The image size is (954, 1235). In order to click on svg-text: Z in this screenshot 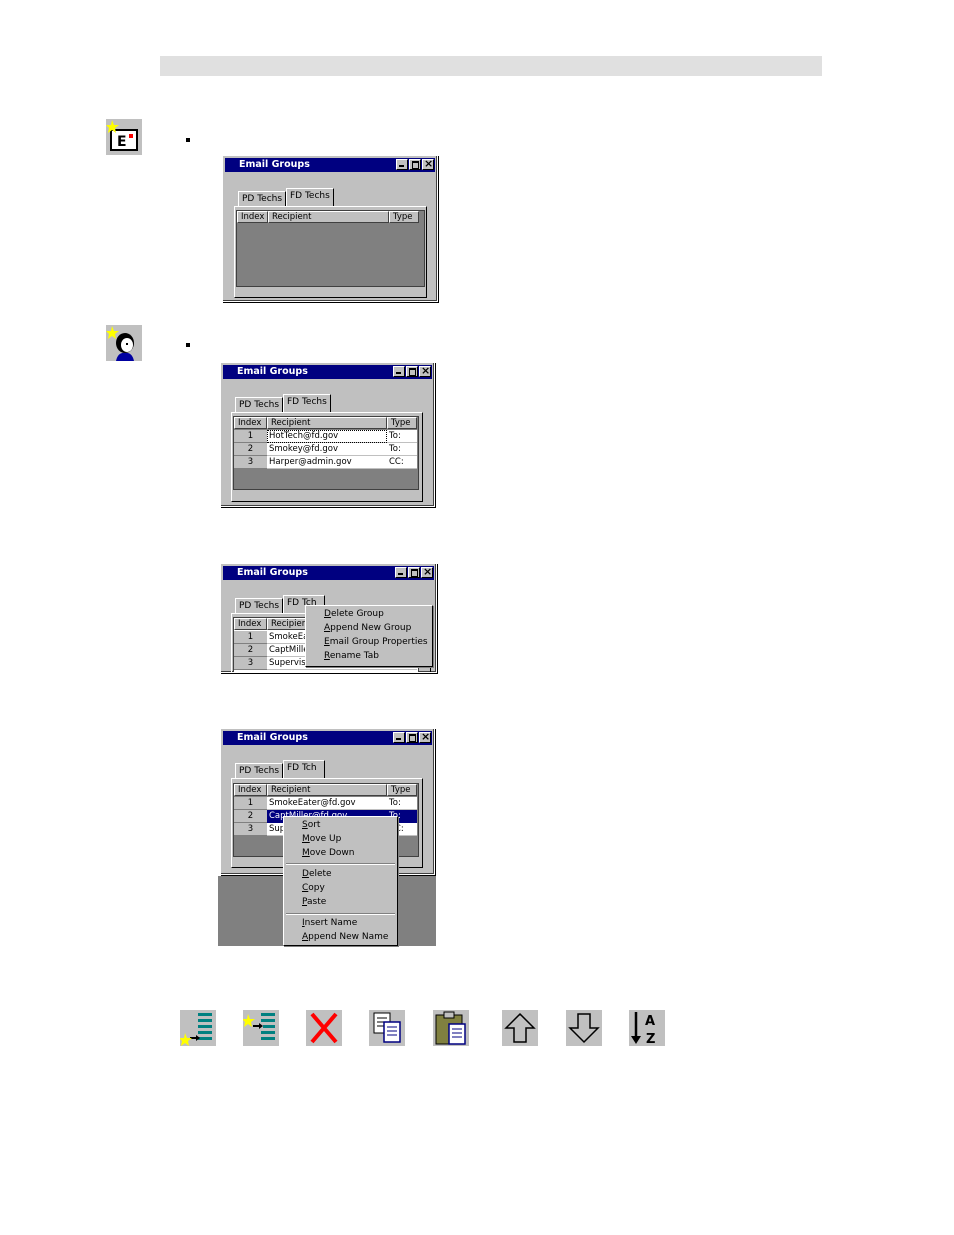, I will do `click(650, 1039)`.